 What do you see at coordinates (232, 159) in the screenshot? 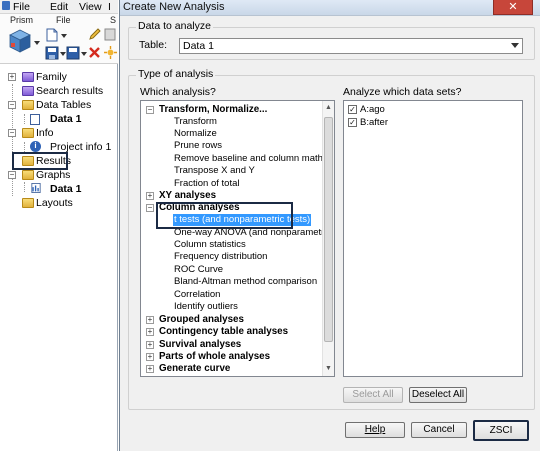
I see `list-item-remove-baseline: Remove baseline and column math` at bounding box center [232, 159].